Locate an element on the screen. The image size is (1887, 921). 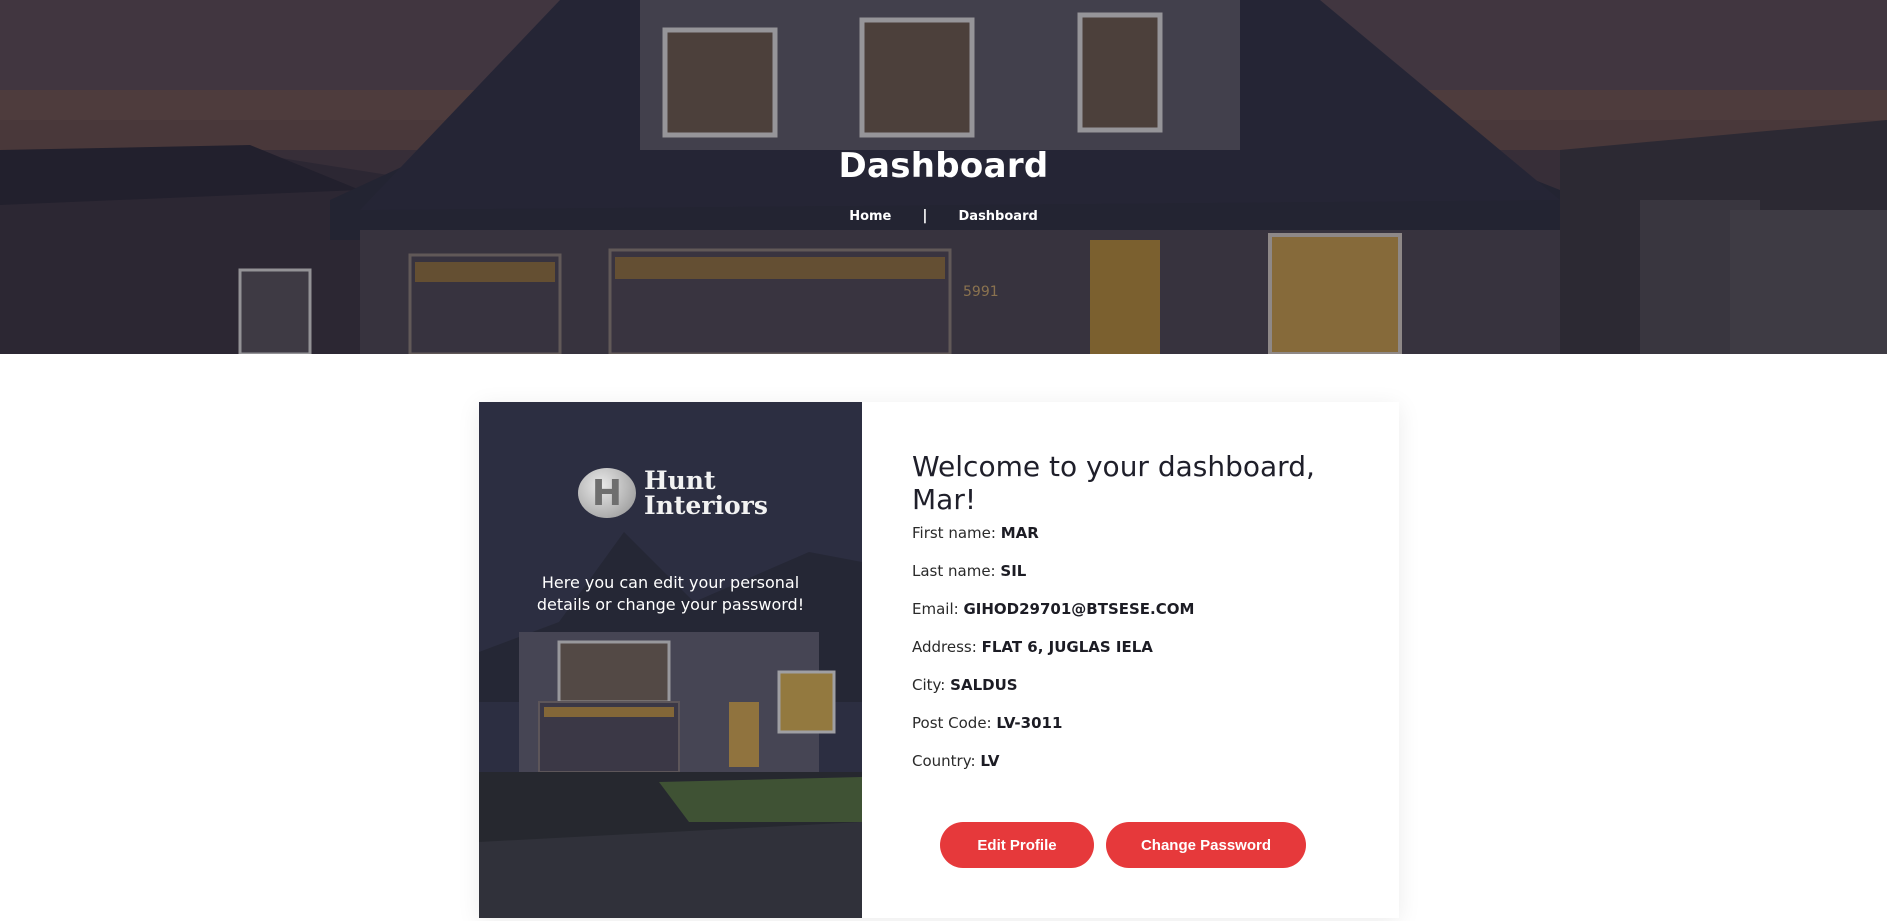
post-code-value: LV-3011 is located at coordinates (1029, 723).